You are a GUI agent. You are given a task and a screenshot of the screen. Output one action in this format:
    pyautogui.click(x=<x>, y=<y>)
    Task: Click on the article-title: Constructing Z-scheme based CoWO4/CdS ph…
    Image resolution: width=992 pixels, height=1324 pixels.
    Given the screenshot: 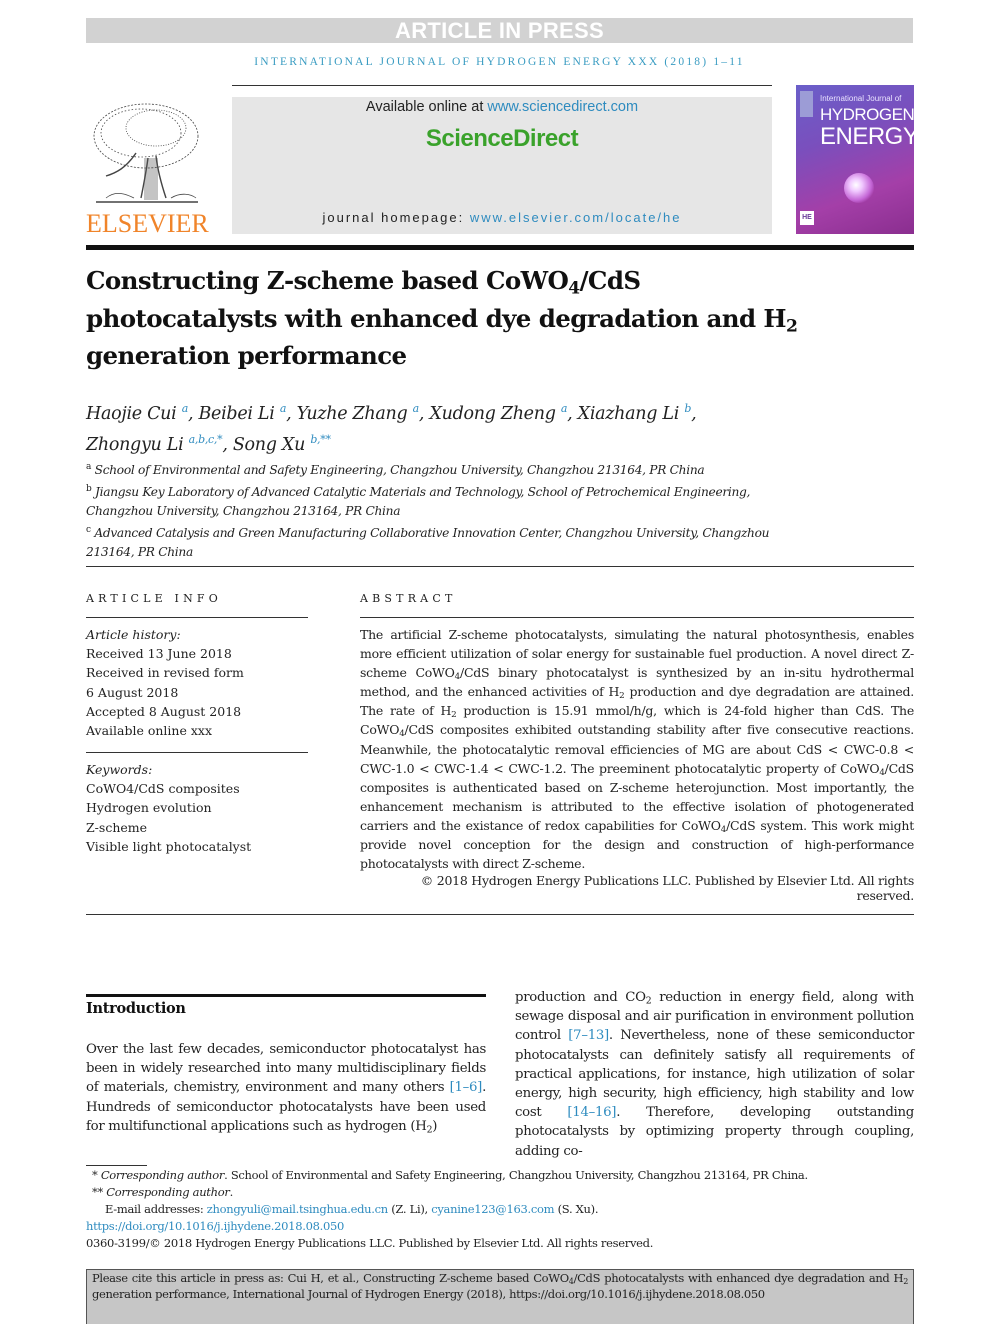 What is the action you would take?
    pyautogui.click(x=446, y=318)
    